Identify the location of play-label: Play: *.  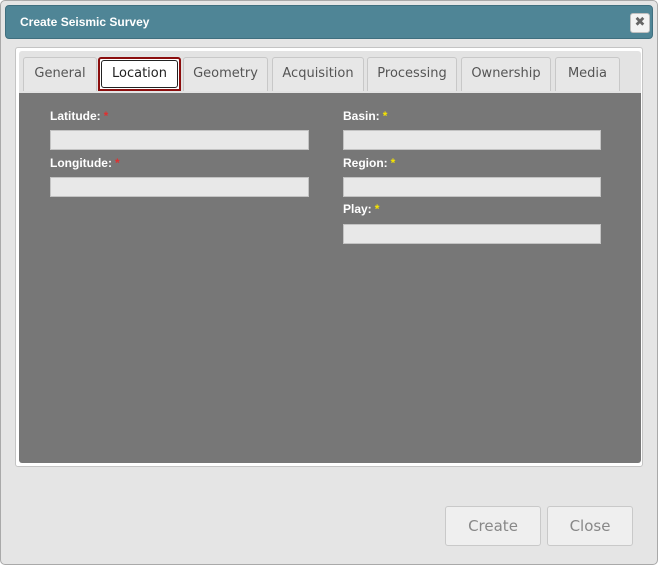
(361, 209).